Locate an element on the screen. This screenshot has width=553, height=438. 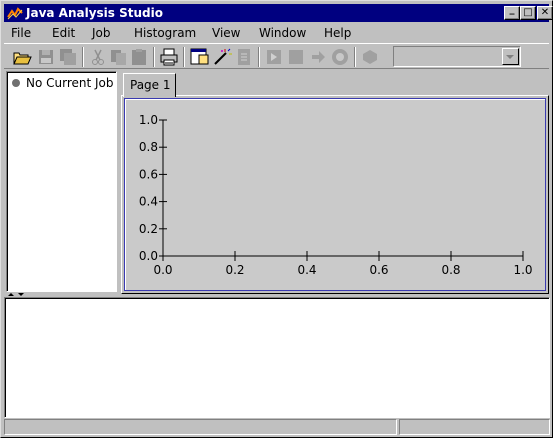
status-bar is located at coordinates (277, 427).